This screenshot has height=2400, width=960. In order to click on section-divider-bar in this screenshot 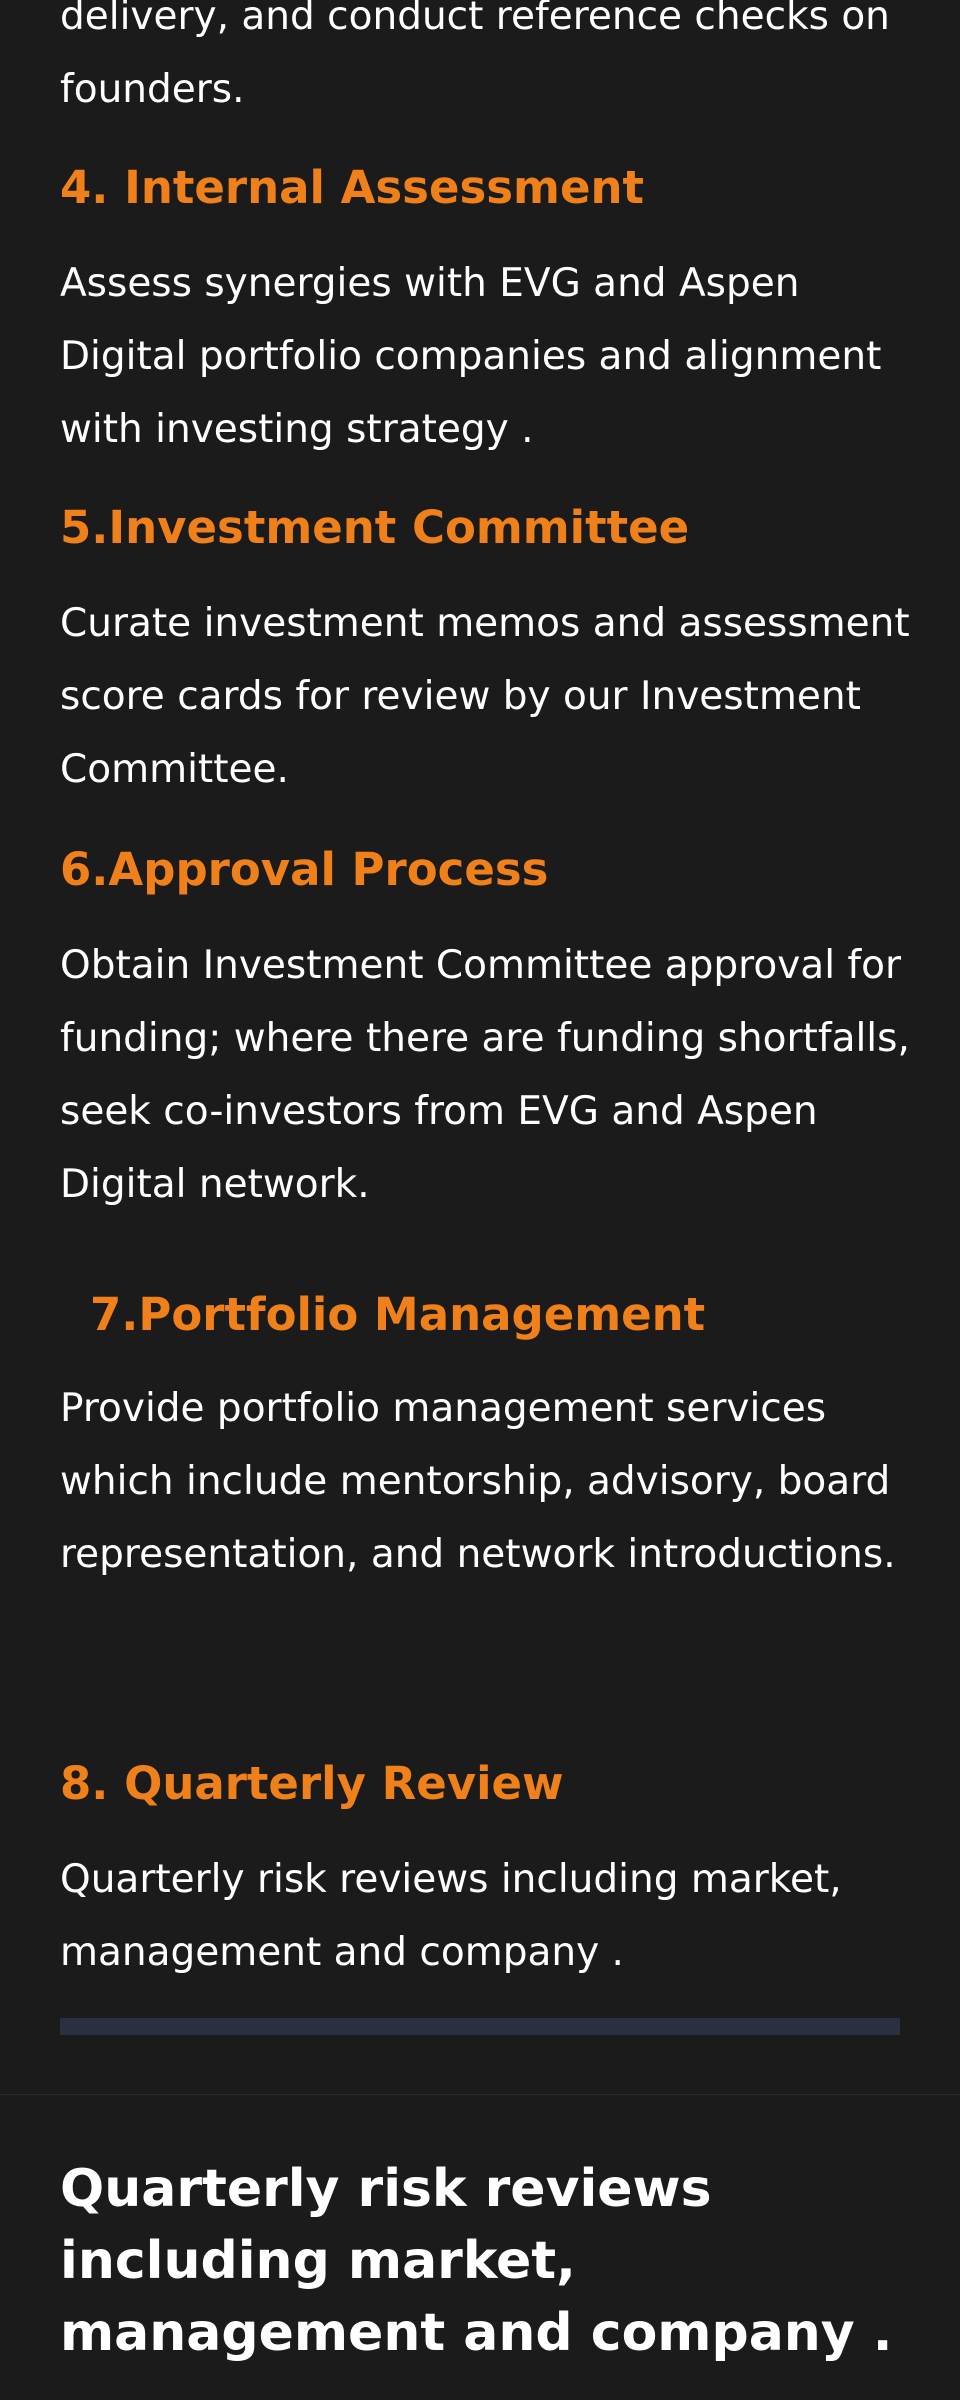, I will do `click(480, 2026)`.